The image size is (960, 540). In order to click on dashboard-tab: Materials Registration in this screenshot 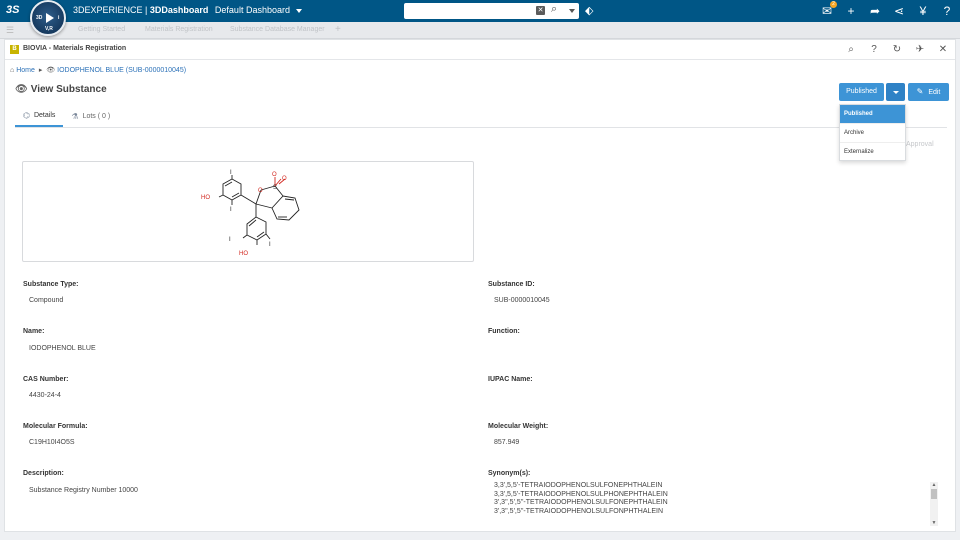, I will do `click(179, 29)`.